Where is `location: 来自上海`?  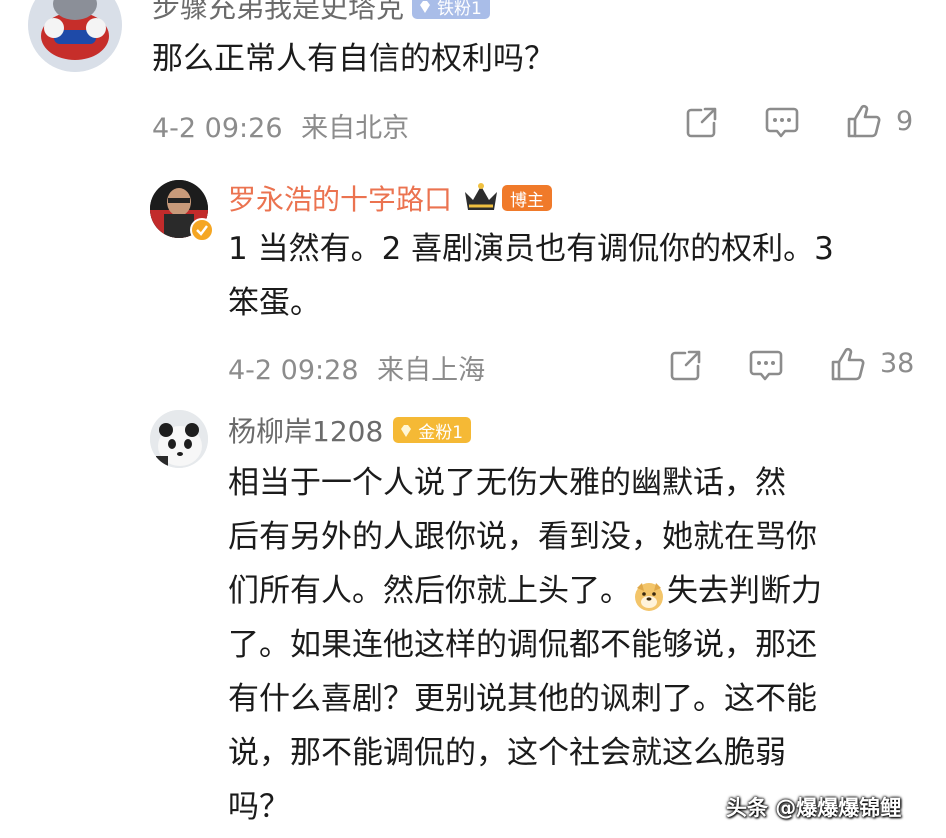 location: 来自上海 is located at coordinates (431, 370).